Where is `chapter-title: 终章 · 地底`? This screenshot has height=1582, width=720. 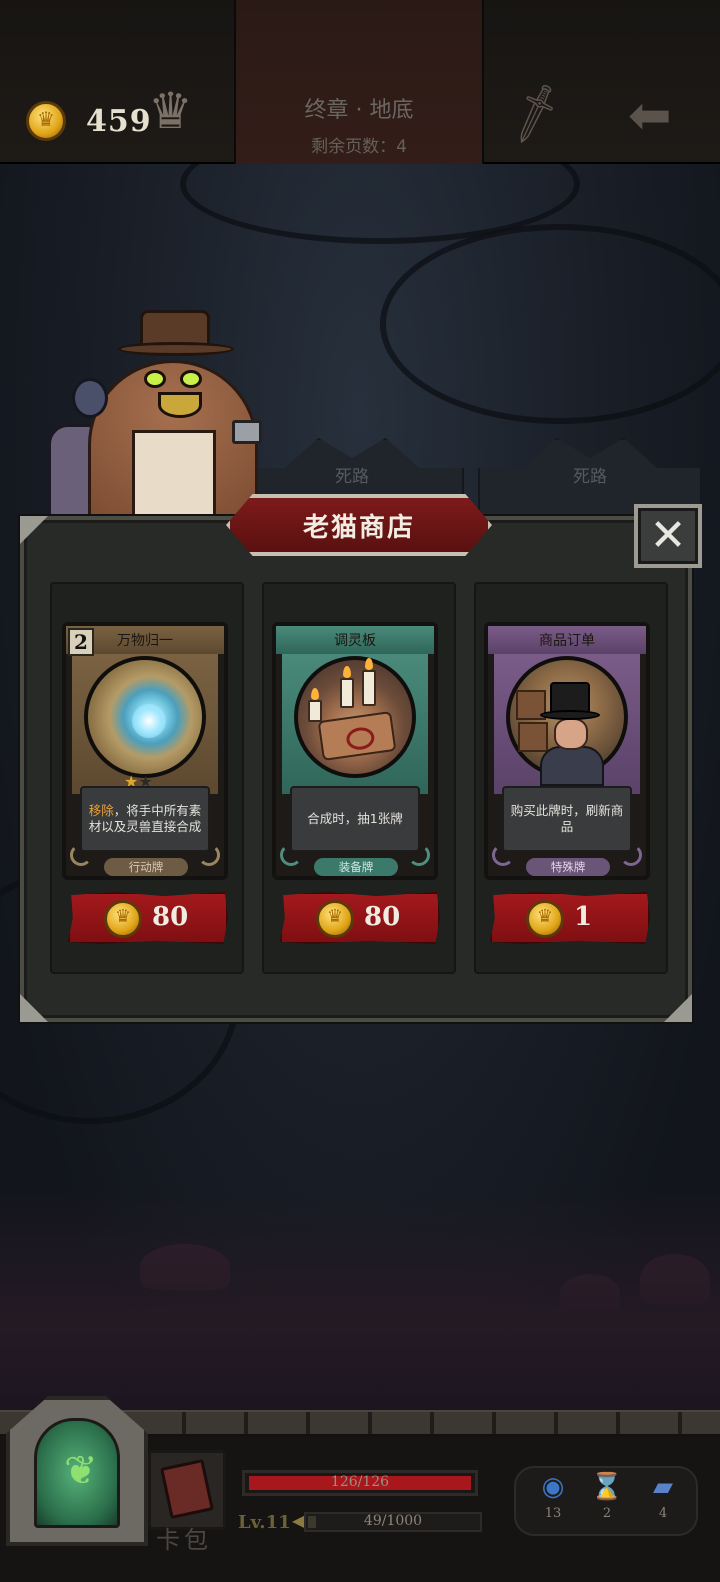
chapter-title: 终章 · 地底 is located at coordinates (359, 110).